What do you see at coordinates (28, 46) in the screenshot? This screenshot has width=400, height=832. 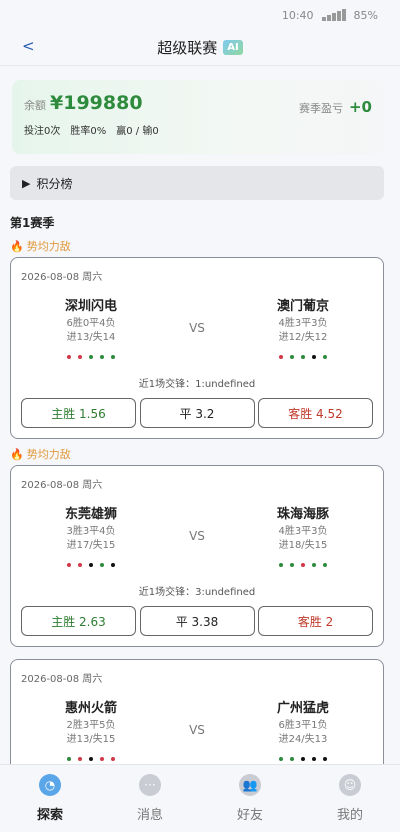 I see `back-button: <` at bounding box center [28, 46].